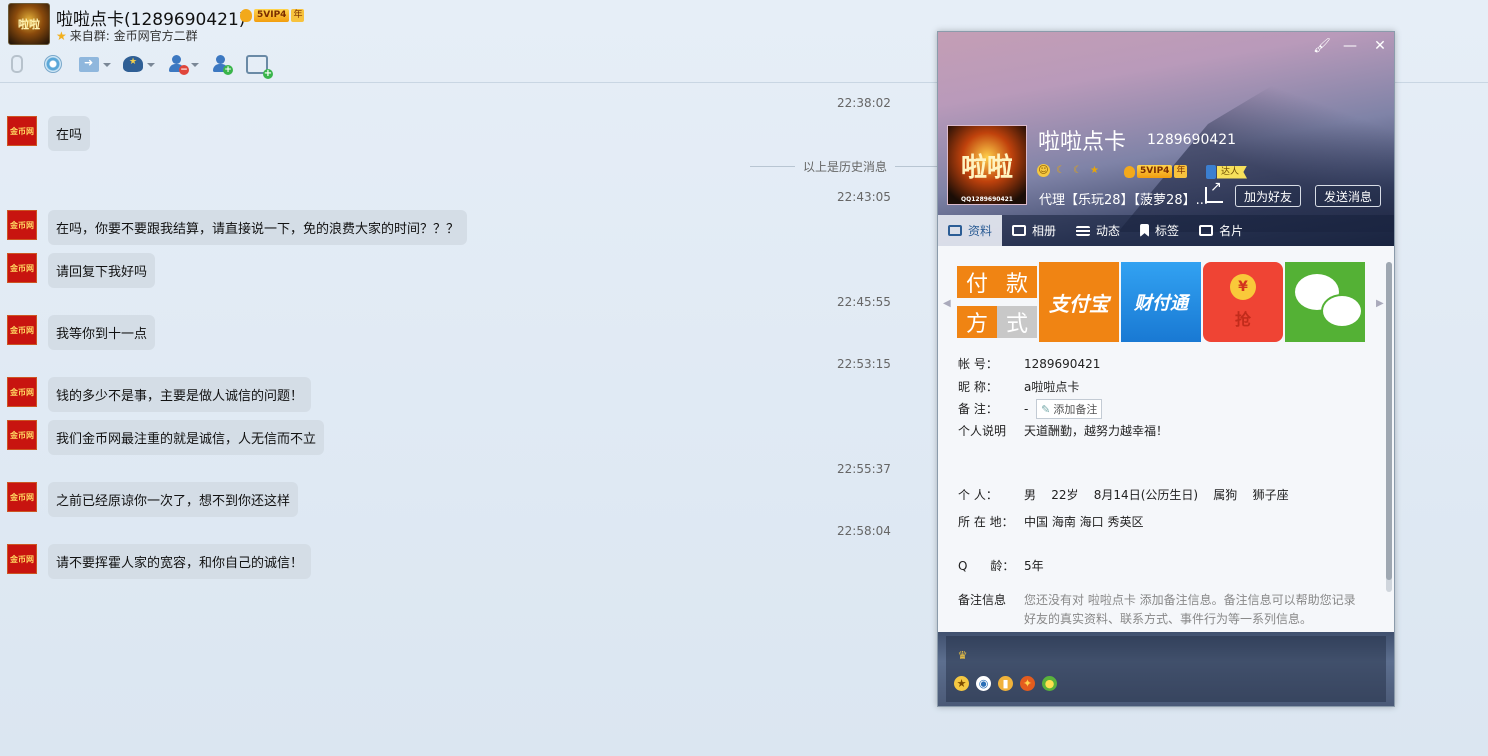 This screenshot has width=1488, height=756. What do you see at coordinates (182, 64) in the screenshot?
I see `remove-contact-button: −` at bounding box center [182, 64].